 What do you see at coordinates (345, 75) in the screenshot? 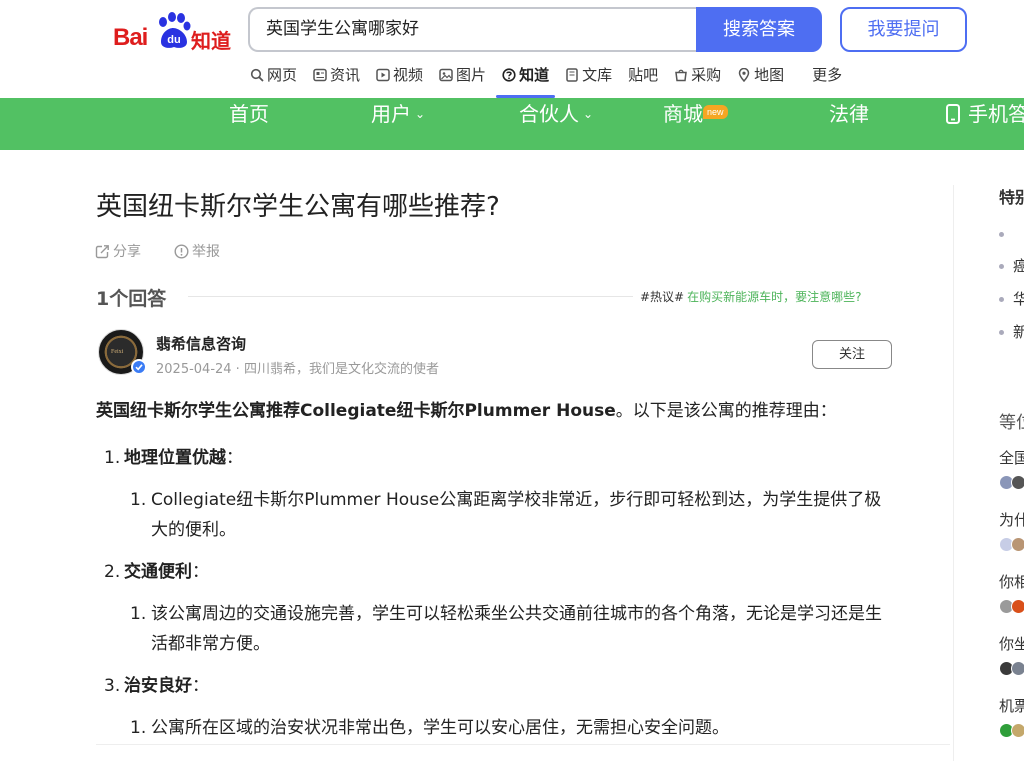
I see `tab-label: 资讯` at bounding box center [345, 75].